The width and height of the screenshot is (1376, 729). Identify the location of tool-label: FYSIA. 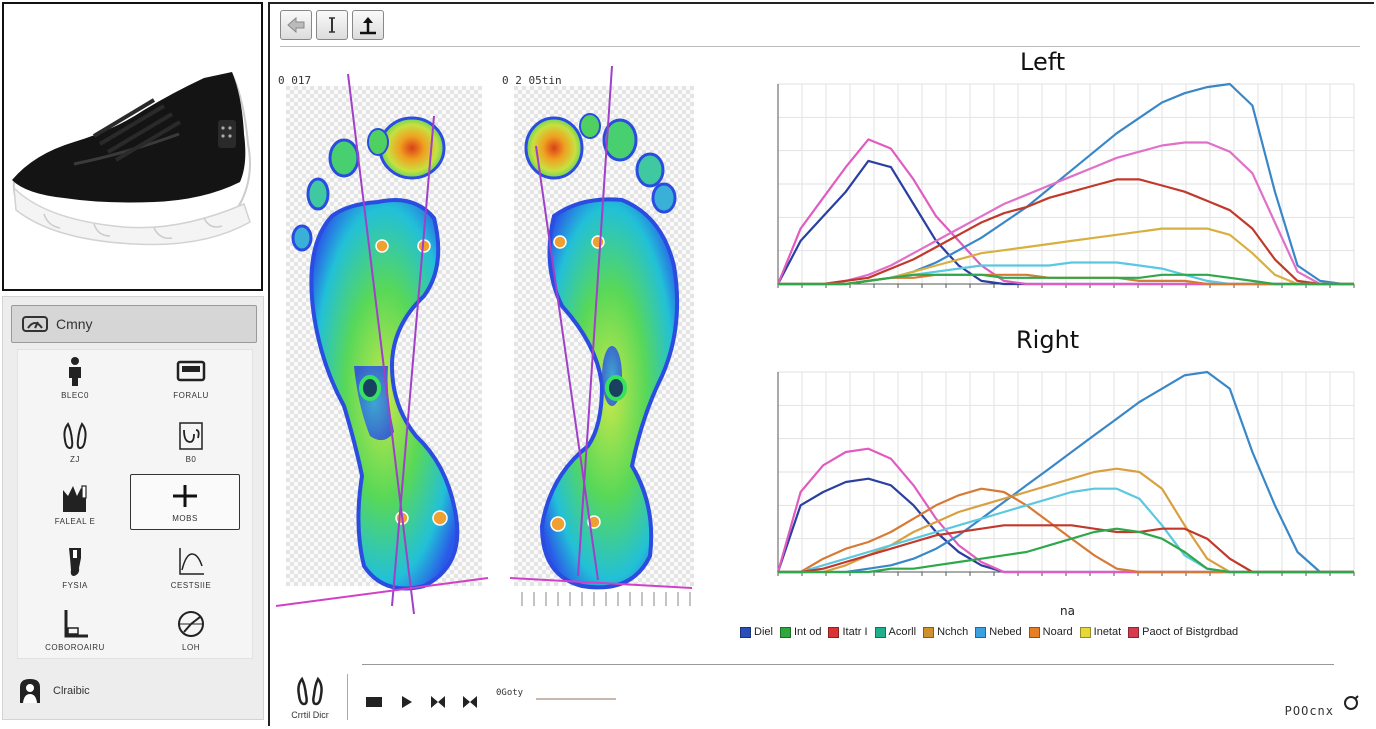
(75, 585).